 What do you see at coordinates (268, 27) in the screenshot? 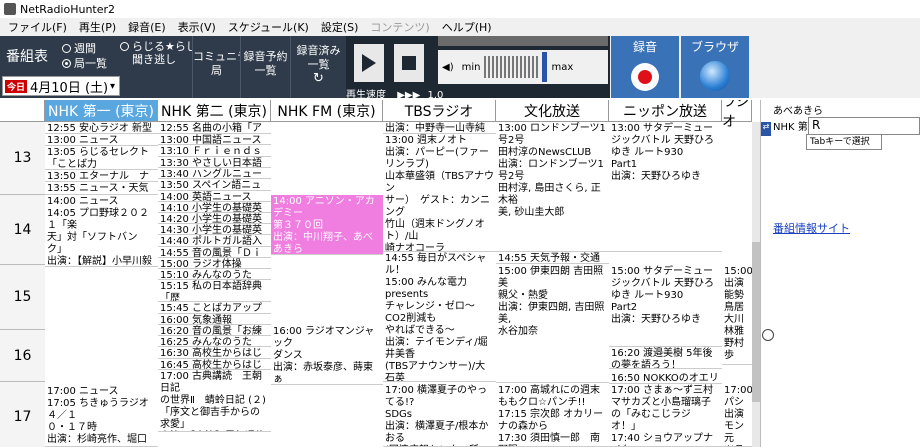
I see `menu-item: スケジュール(K)` at bounding box center [268, 27].